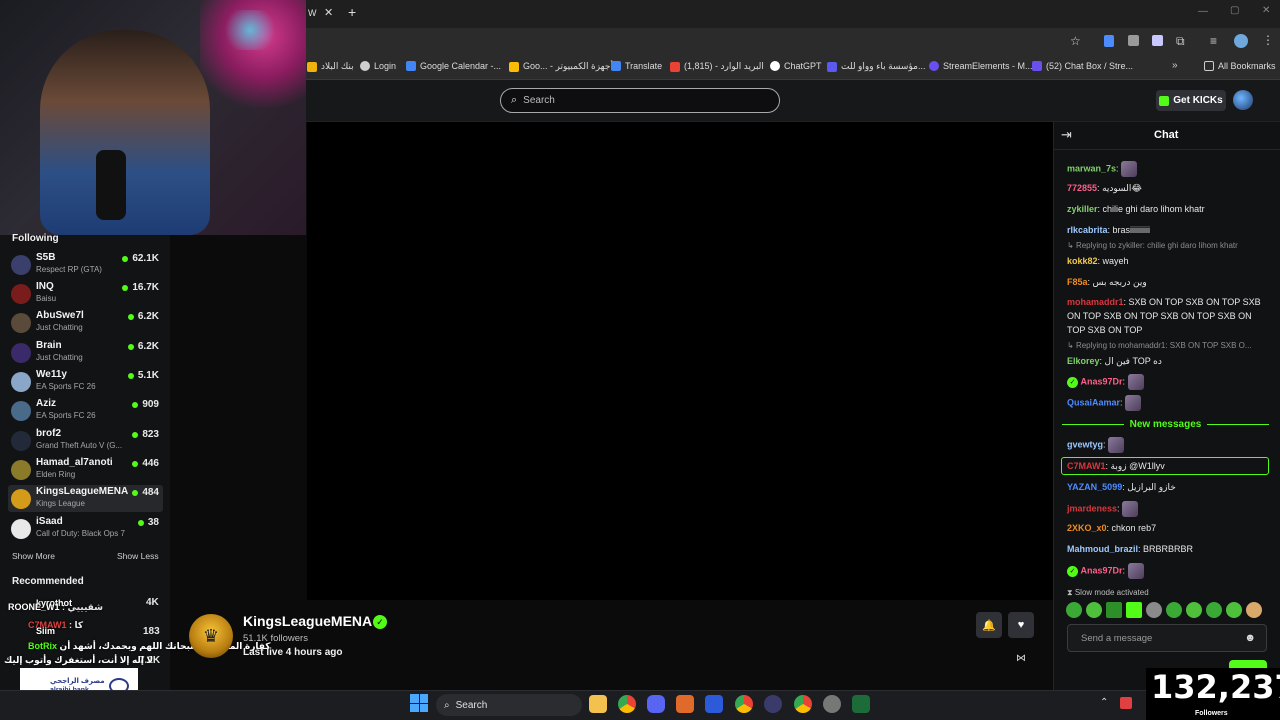 The image size is (1280, 720). Describe the element at coordinates (378, 66) in the screenshot. I see `bookmark-item: Login` at that location.